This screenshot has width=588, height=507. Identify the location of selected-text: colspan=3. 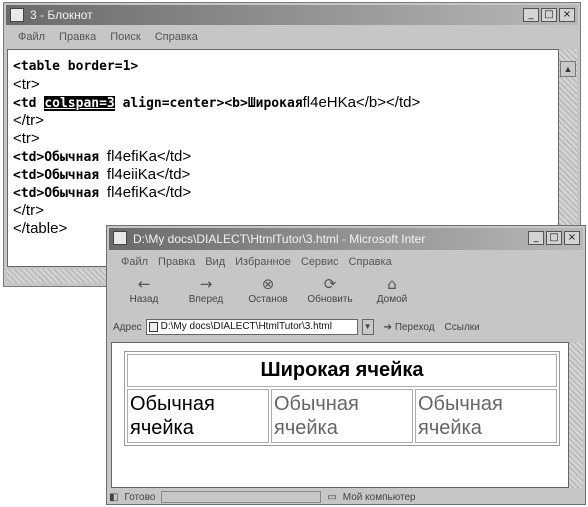
(79, 103).